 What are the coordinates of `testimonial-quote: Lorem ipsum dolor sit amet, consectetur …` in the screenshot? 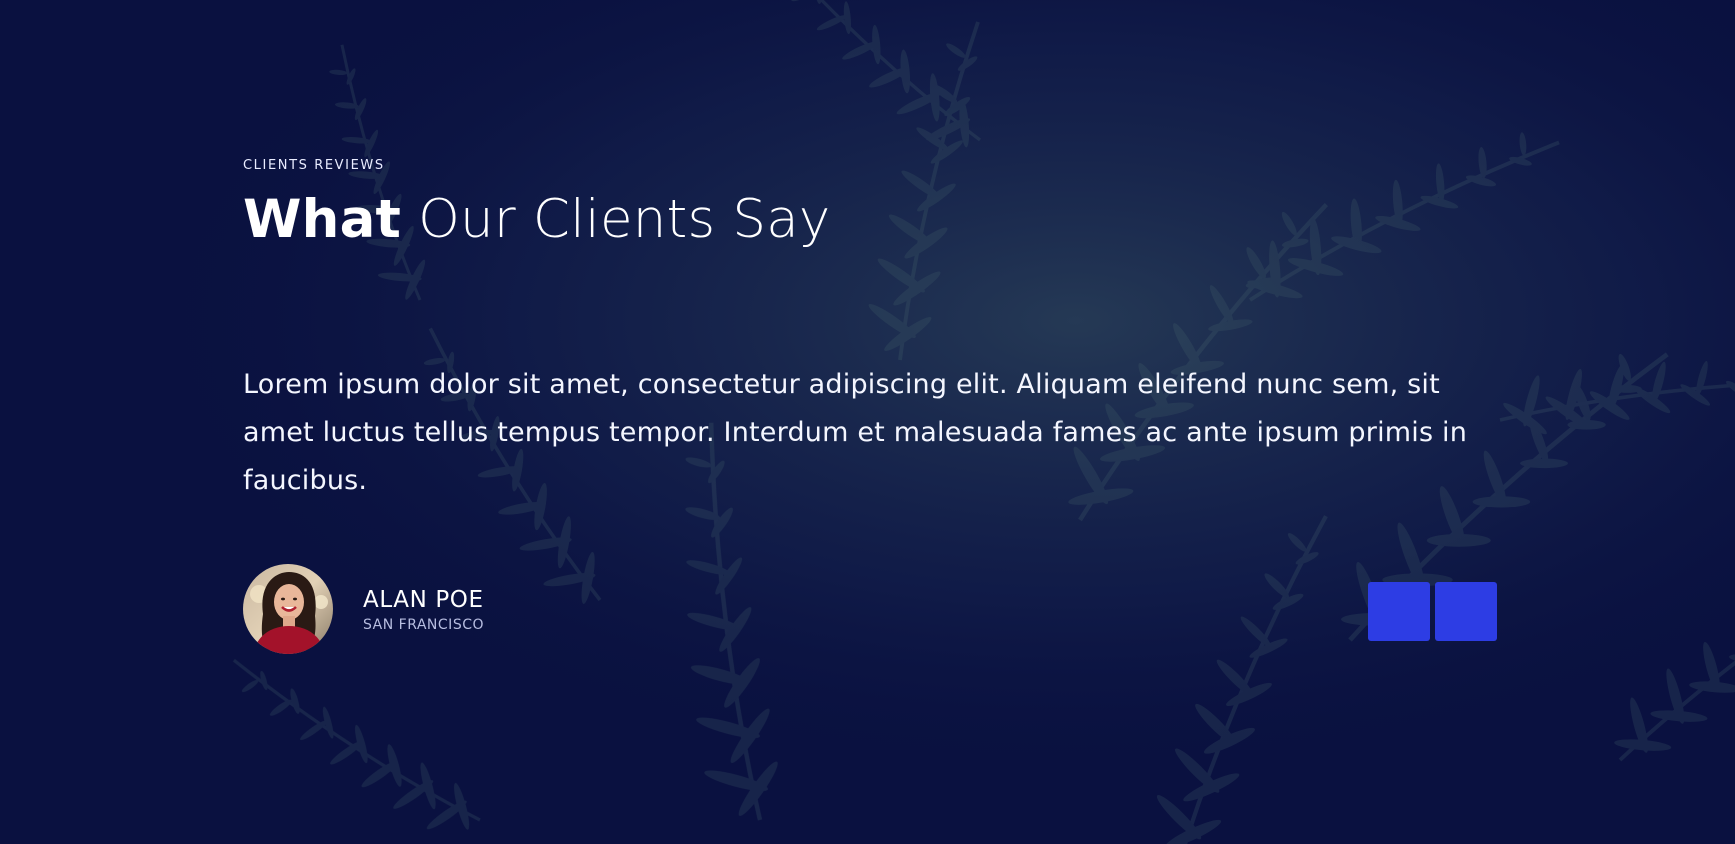 It's located at (855, 432).